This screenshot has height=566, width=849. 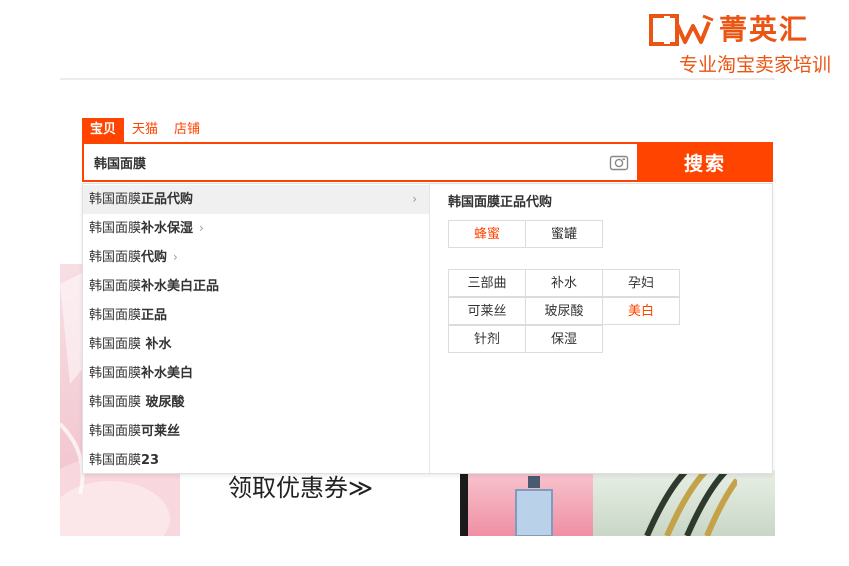 I want to click on suggestion-extra: 正品, so click(x=154, y=315).